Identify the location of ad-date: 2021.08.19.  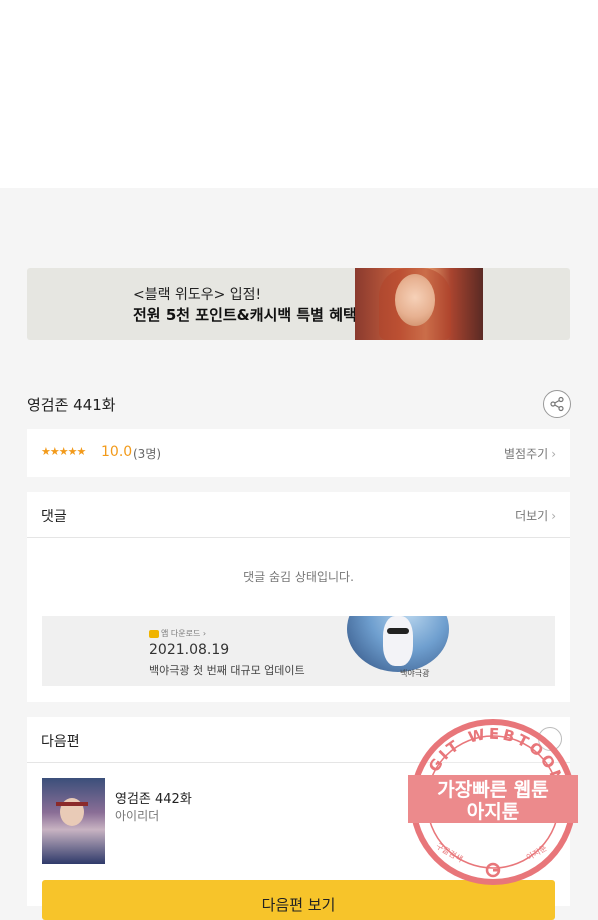
(189, 650).